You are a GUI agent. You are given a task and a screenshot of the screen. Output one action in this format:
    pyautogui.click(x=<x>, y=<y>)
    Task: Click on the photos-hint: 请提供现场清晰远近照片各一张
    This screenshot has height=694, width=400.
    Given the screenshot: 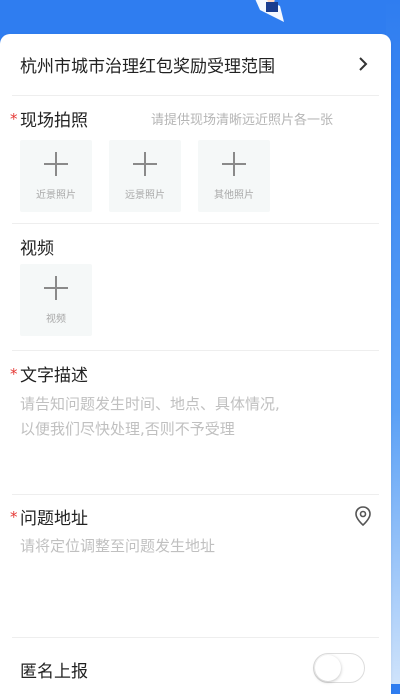 What is the action you would take?
    pyautogui.click(x=242, y=120)
    